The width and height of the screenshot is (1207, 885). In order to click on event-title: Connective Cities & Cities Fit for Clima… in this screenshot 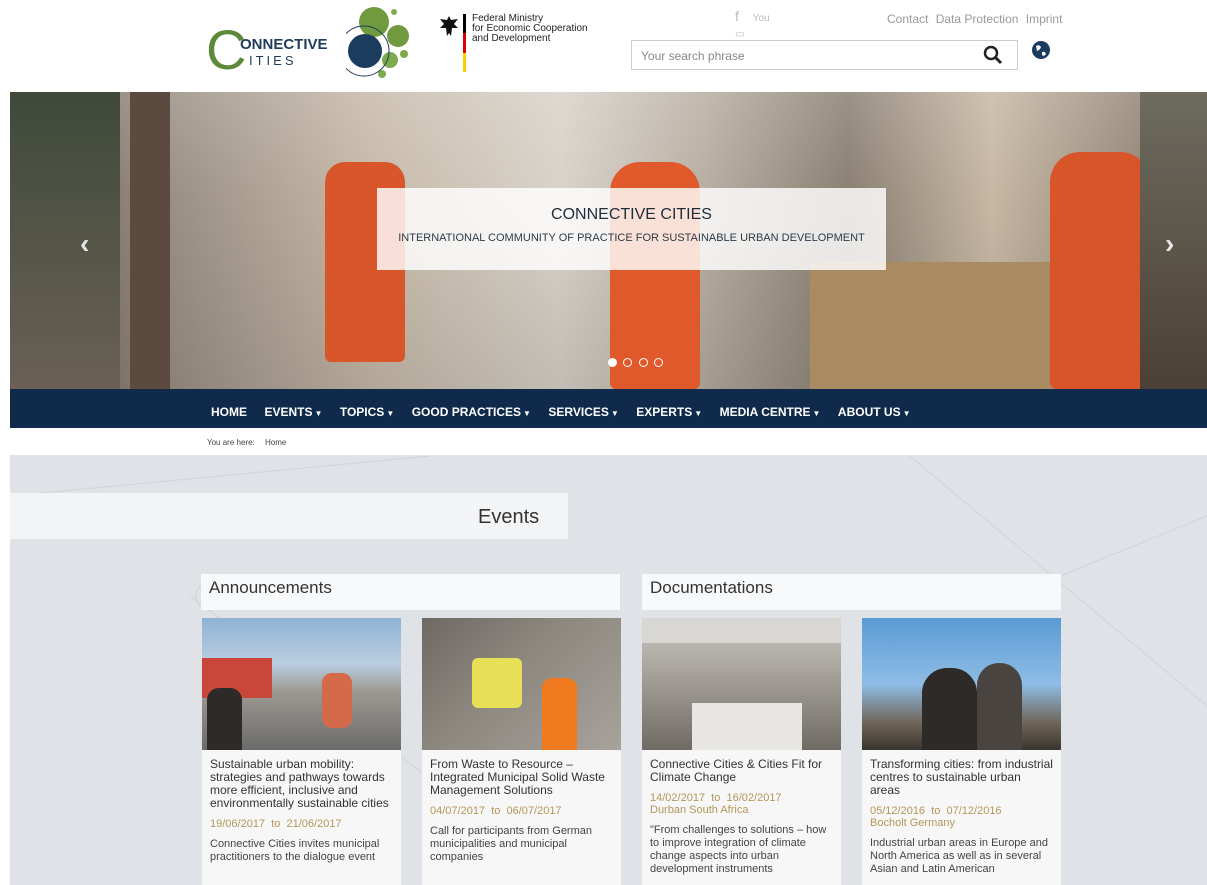, I will do `click(741, 771)`.